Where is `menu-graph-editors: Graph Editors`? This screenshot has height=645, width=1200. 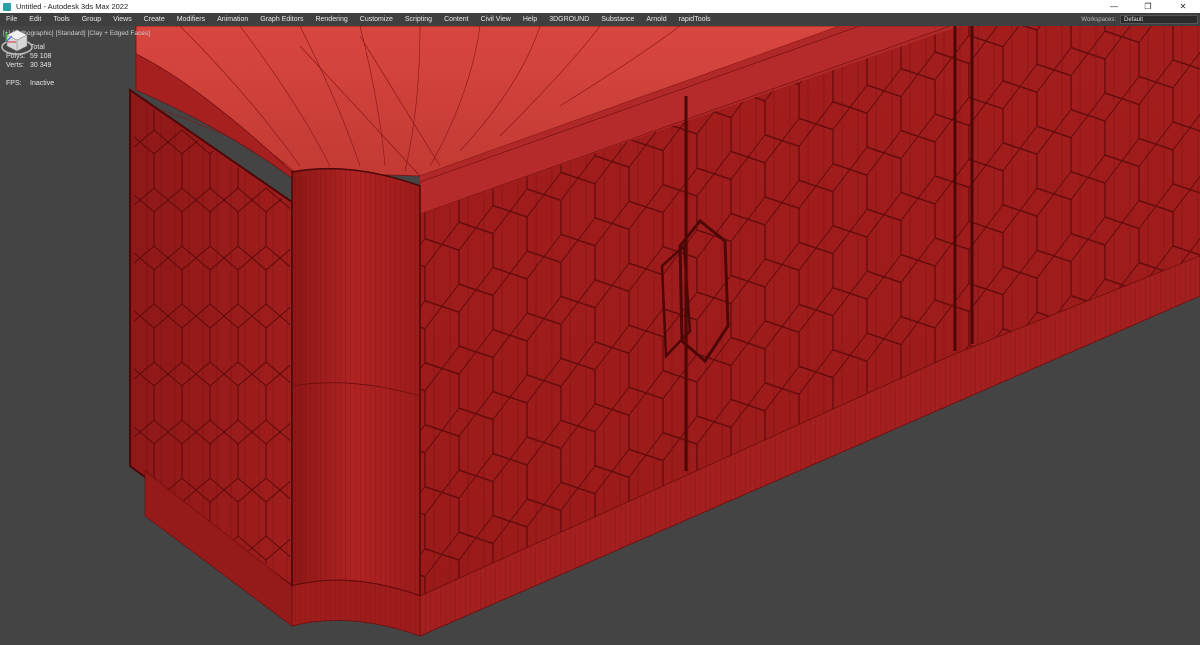
menu-graph-editors: Graph Editors is located at coordinates (281, 19).